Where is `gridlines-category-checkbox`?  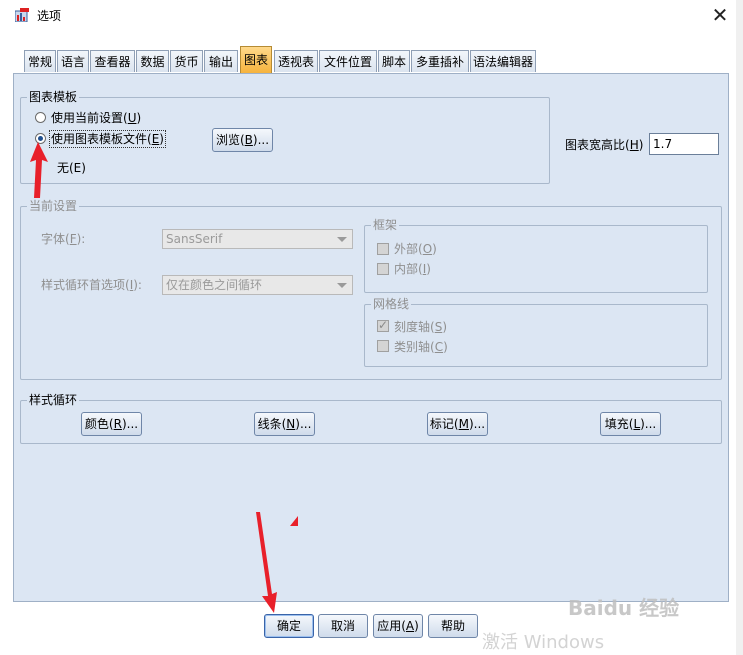
gridlines-category-checkbox is located at coordinates (383, 346).